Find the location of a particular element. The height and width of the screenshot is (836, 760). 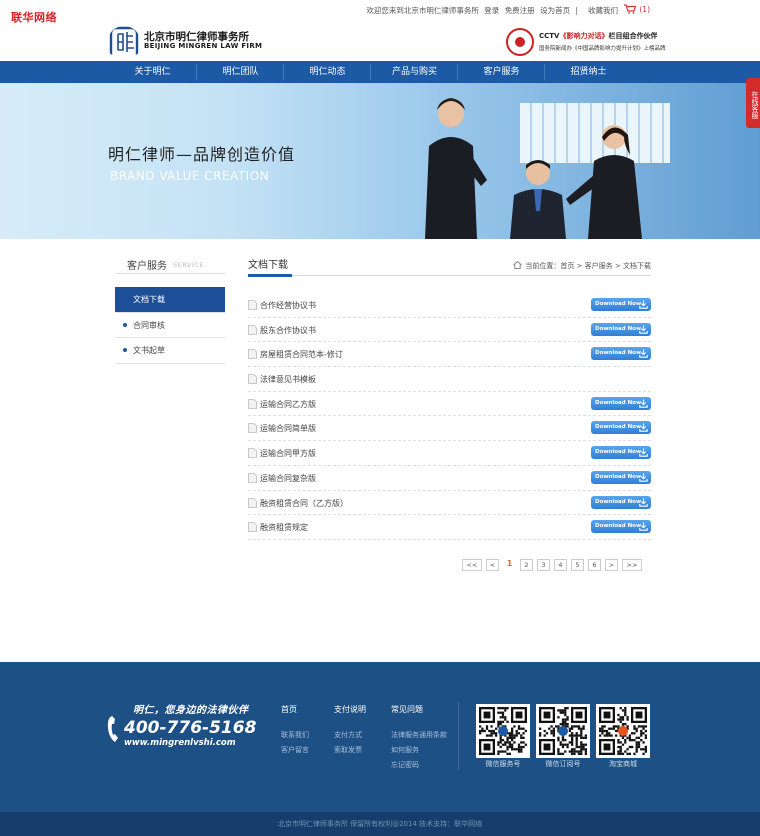

qr-label: 微信订阅号 is located at coordinates (563, 764).